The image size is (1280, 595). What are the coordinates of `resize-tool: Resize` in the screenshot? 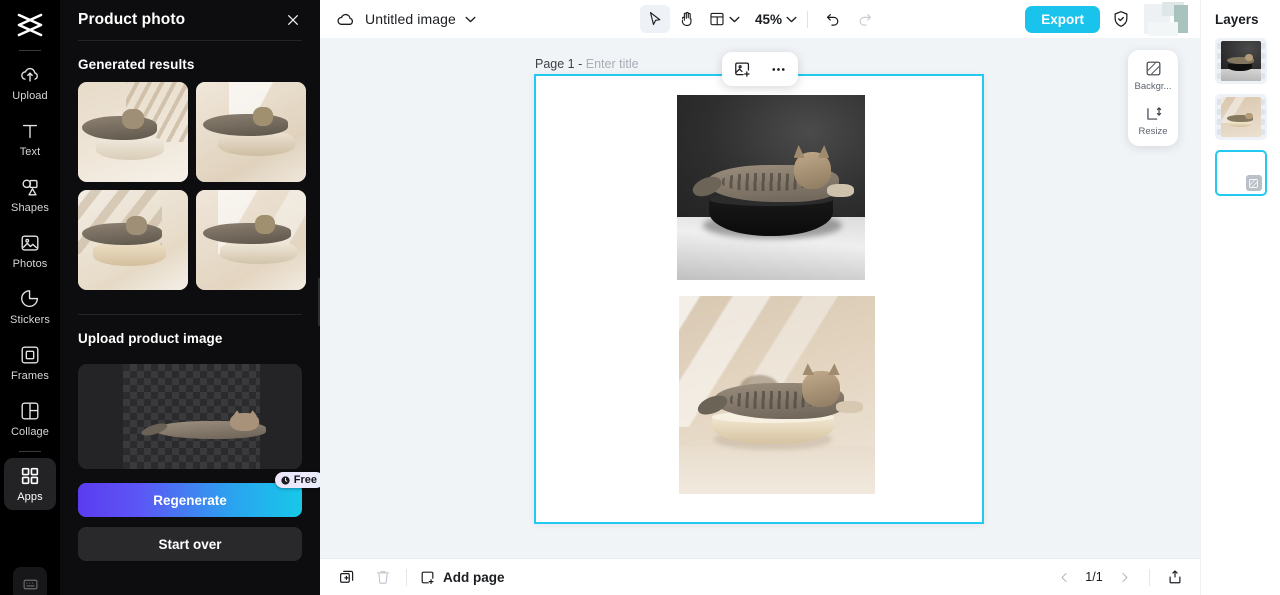 It's located at (1153, 120).